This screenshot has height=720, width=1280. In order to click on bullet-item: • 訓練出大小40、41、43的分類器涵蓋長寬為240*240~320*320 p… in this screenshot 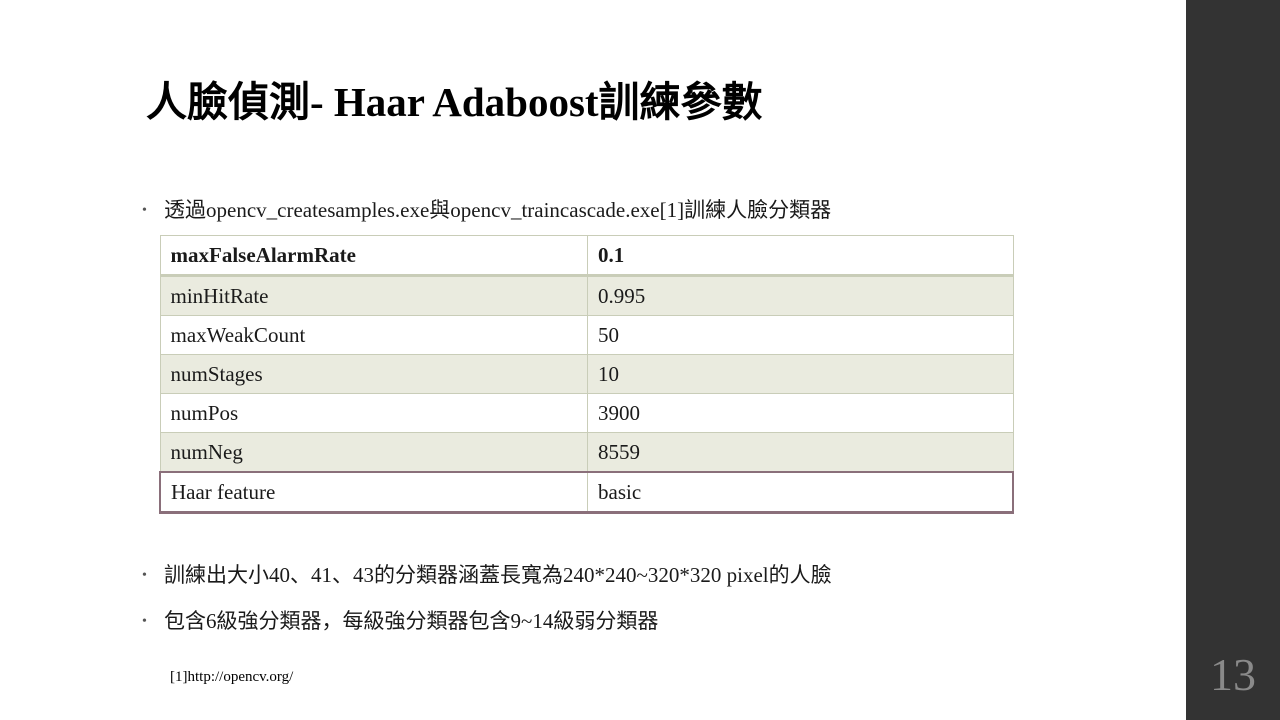, I will do `click(487, 575)`.